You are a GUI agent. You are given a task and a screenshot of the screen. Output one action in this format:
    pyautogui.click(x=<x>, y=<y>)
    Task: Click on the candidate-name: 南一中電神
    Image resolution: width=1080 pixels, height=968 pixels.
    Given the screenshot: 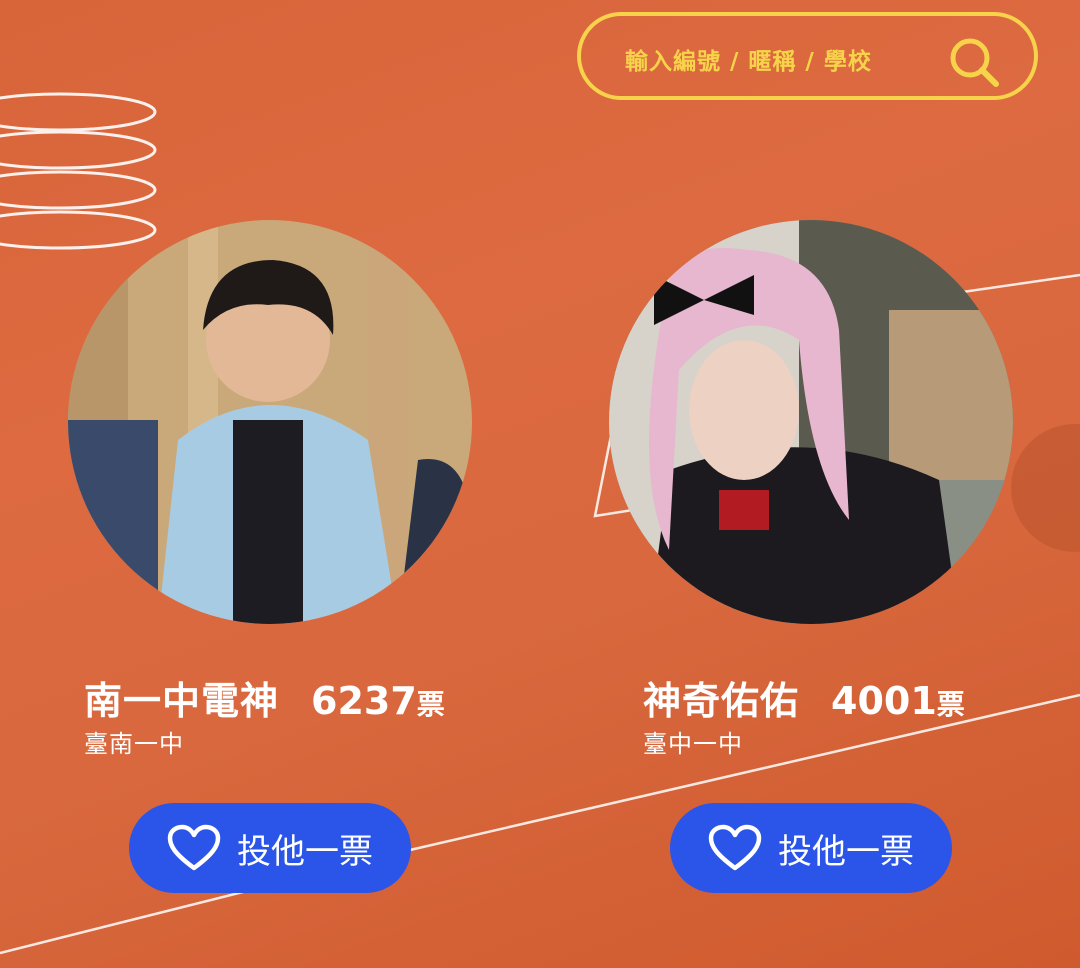 What is the action you would take?
    pyautogui.click(x=182, y=701)
    